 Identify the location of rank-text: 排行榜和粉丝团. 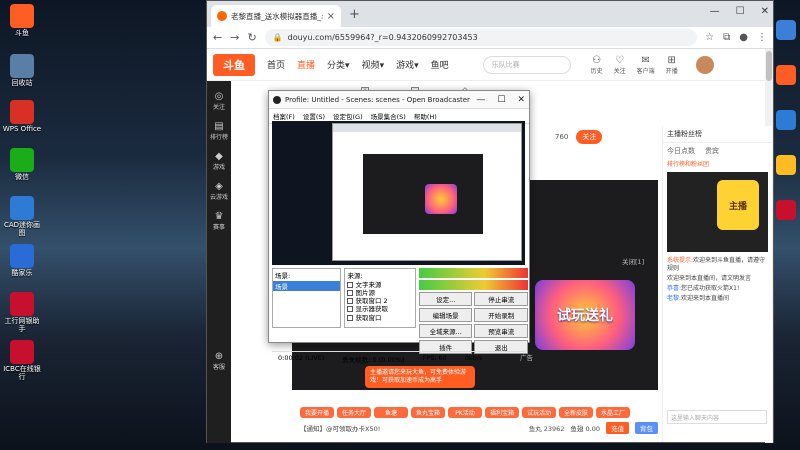
(717, 163).